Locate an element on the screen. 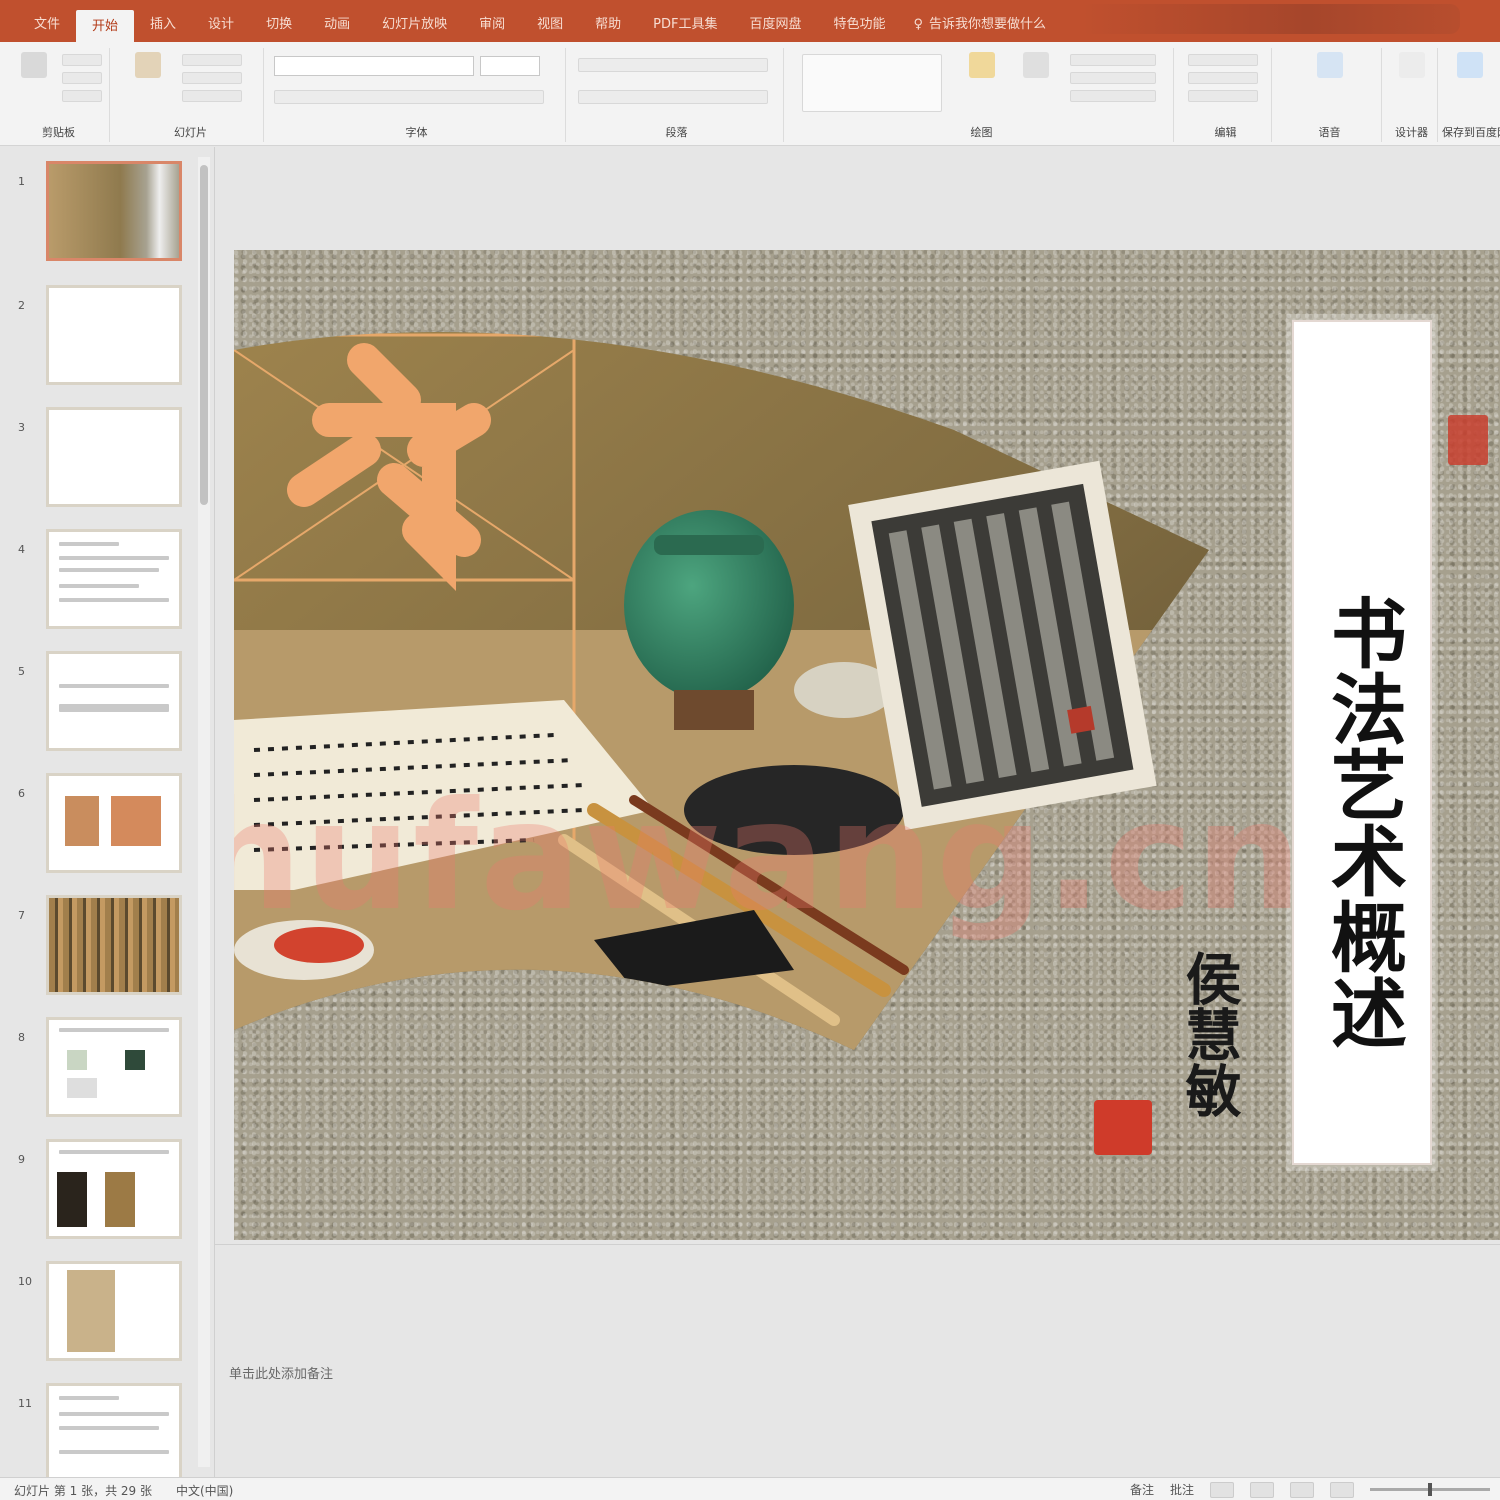 The image size is (1500, 1500). quick-styles-button is located at coordinates (1036, 76).